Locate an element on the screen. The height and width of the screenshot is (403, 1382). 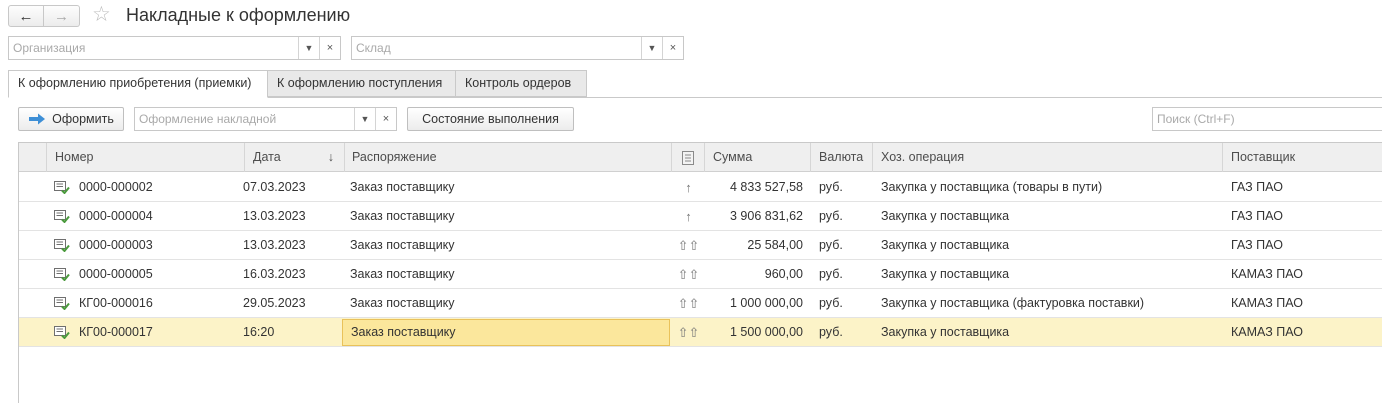
cell-number: КГ00-000016 is located at coordinates (158, 303).